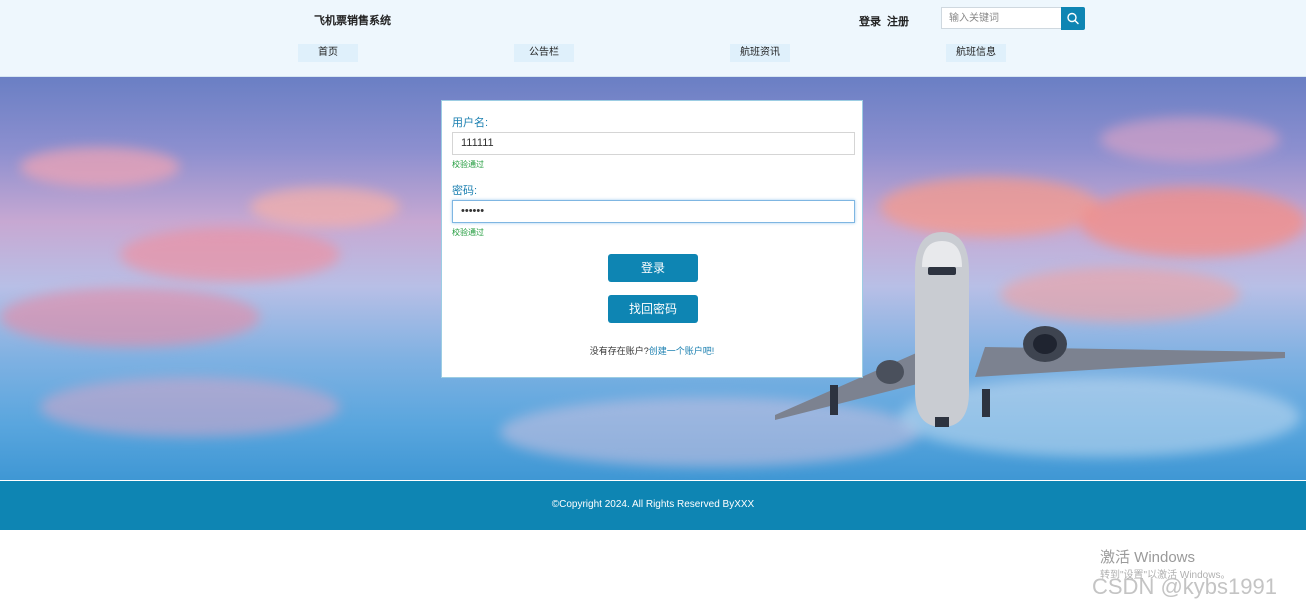  I want to click on login-button: 登录, so click(653, 268).